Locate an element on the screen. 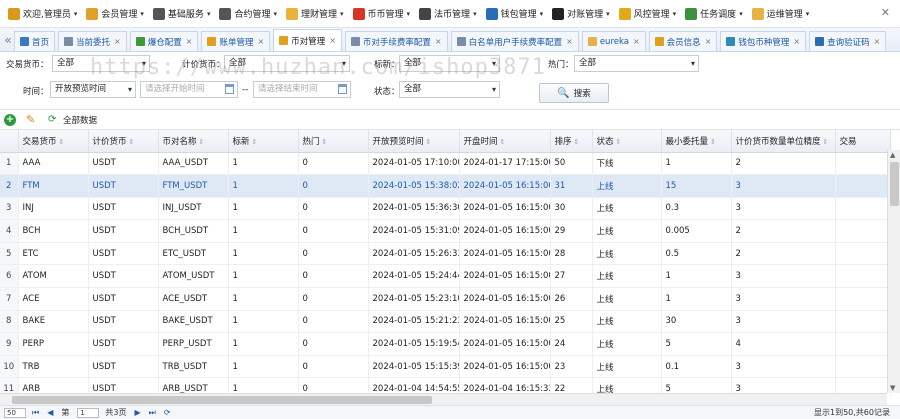 The width and height of the screenshot is (900, 419). table-cell: 0 is located at coordinates (333, 299).